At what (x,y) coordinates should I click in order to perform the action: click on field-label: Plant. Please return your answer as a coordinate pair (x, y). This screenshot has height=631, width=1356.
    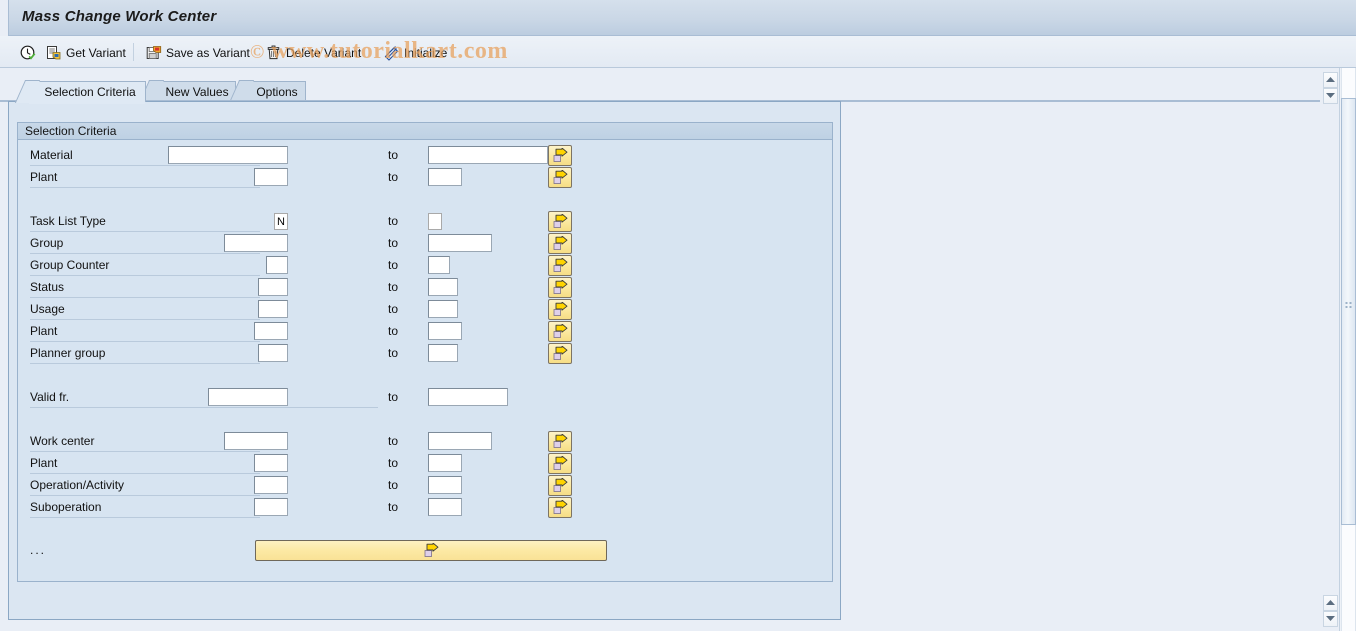
    Looking at the image, I should click on (44, 177).